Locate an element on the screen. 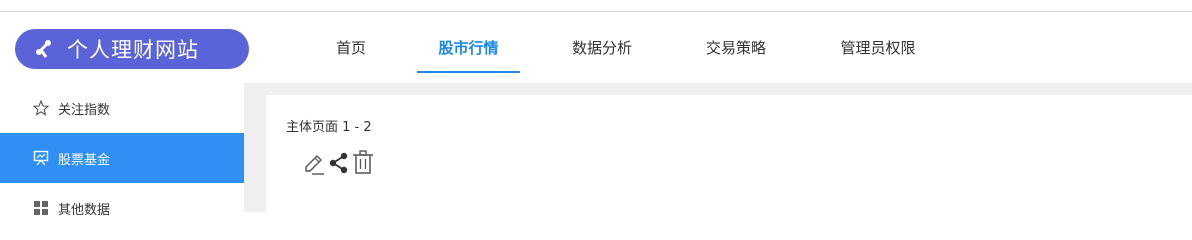 The width and height of the screenshot is (1192, 240). sidebar-item-label: 其他数据 is located at coordinates (84, 210).